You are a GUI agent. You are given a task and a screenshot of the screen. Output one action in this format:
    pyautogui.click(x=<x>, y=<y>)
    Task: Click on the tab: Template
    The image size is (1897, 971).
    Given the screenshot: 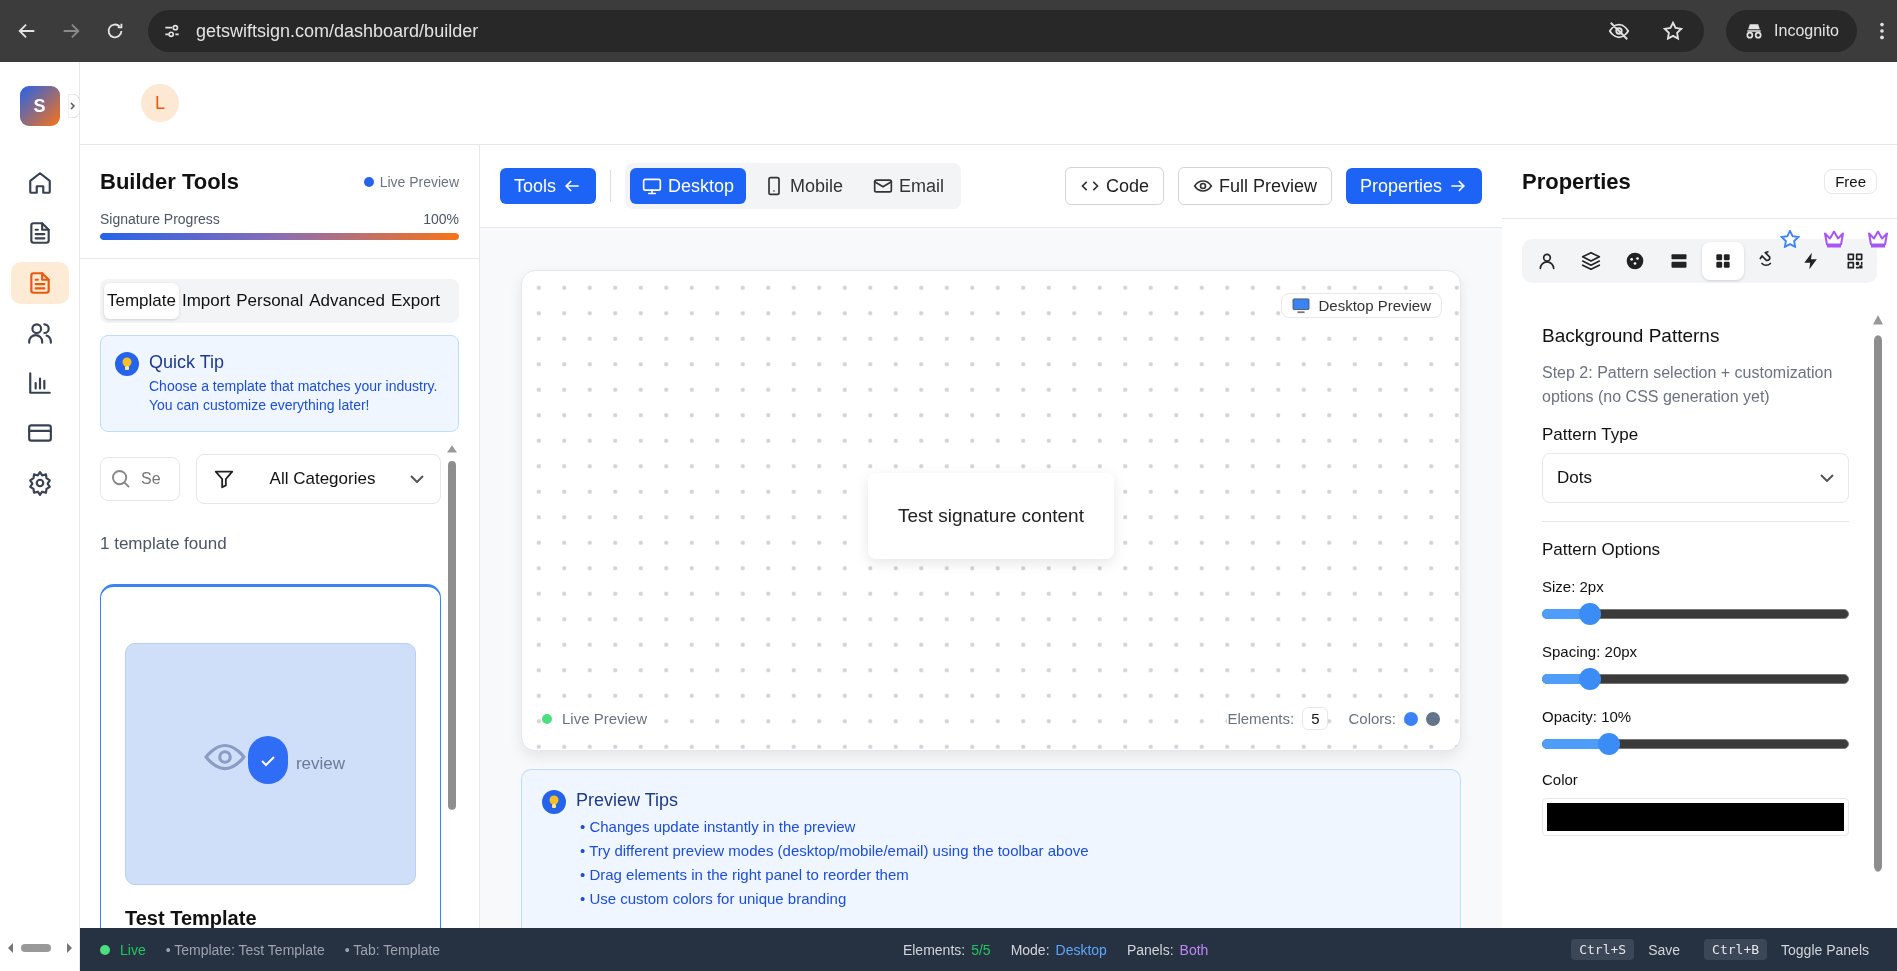 What is the action you would take?
    pyautogui.click(x=141, y=301)
    